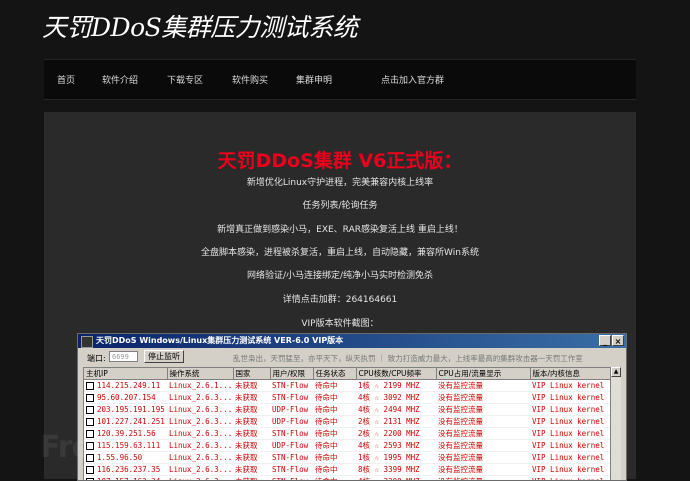  I want to click on table-cell: 203.195.191.195, so click(125, 409).